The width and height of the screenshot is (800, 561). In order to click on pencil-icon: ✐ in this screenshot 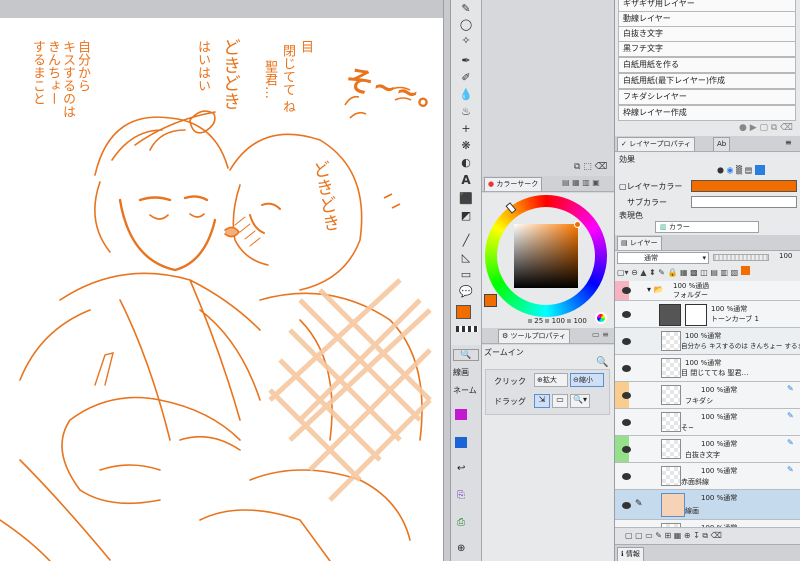, I will do `click(466, 77)`.